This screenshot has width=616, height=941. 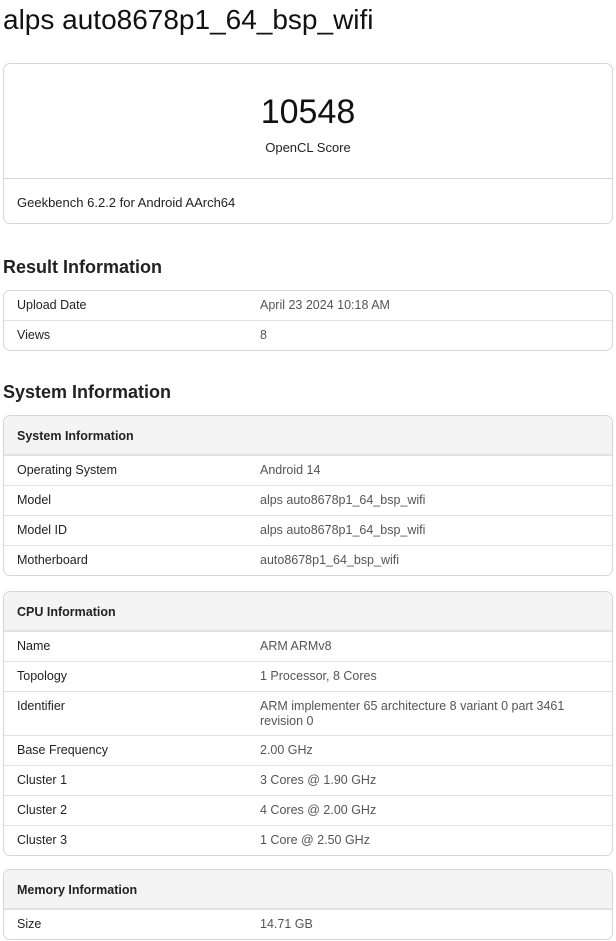 What do you see at coordinates (296, 646) in the screenshot?
I see `row-value: ARM ARMv8` at bounding box center [296, 646].